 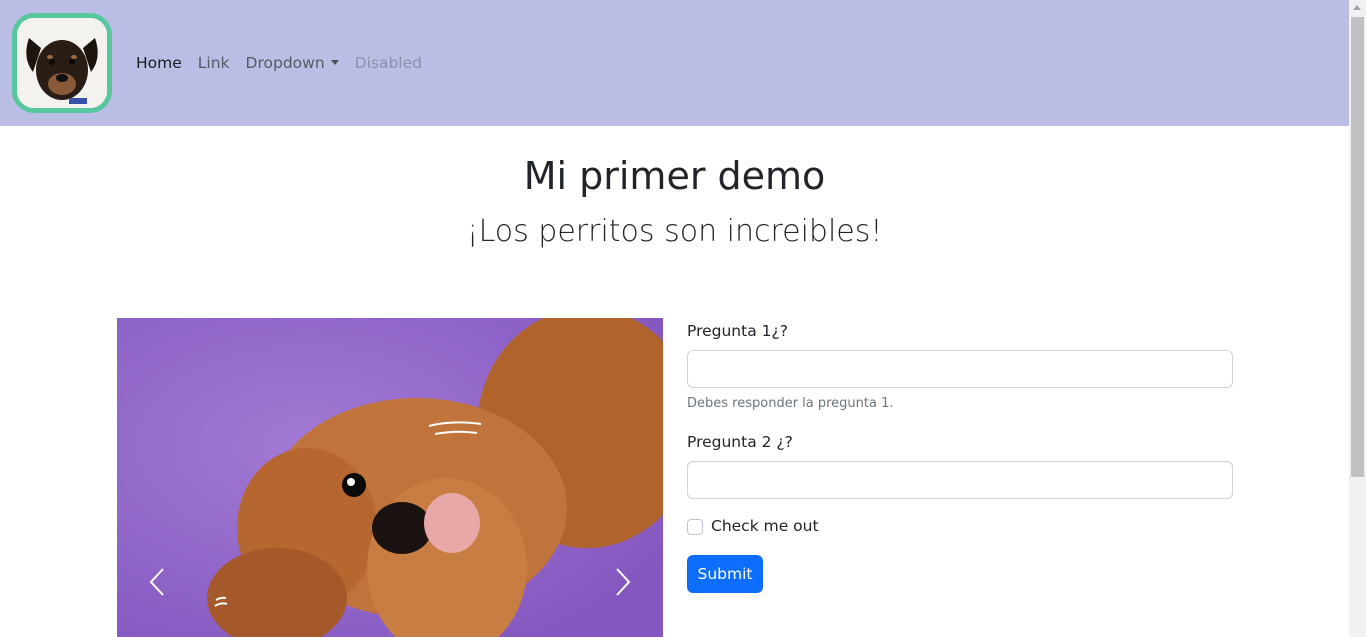 I want to click on q2-input, so click(x=960, y=480).